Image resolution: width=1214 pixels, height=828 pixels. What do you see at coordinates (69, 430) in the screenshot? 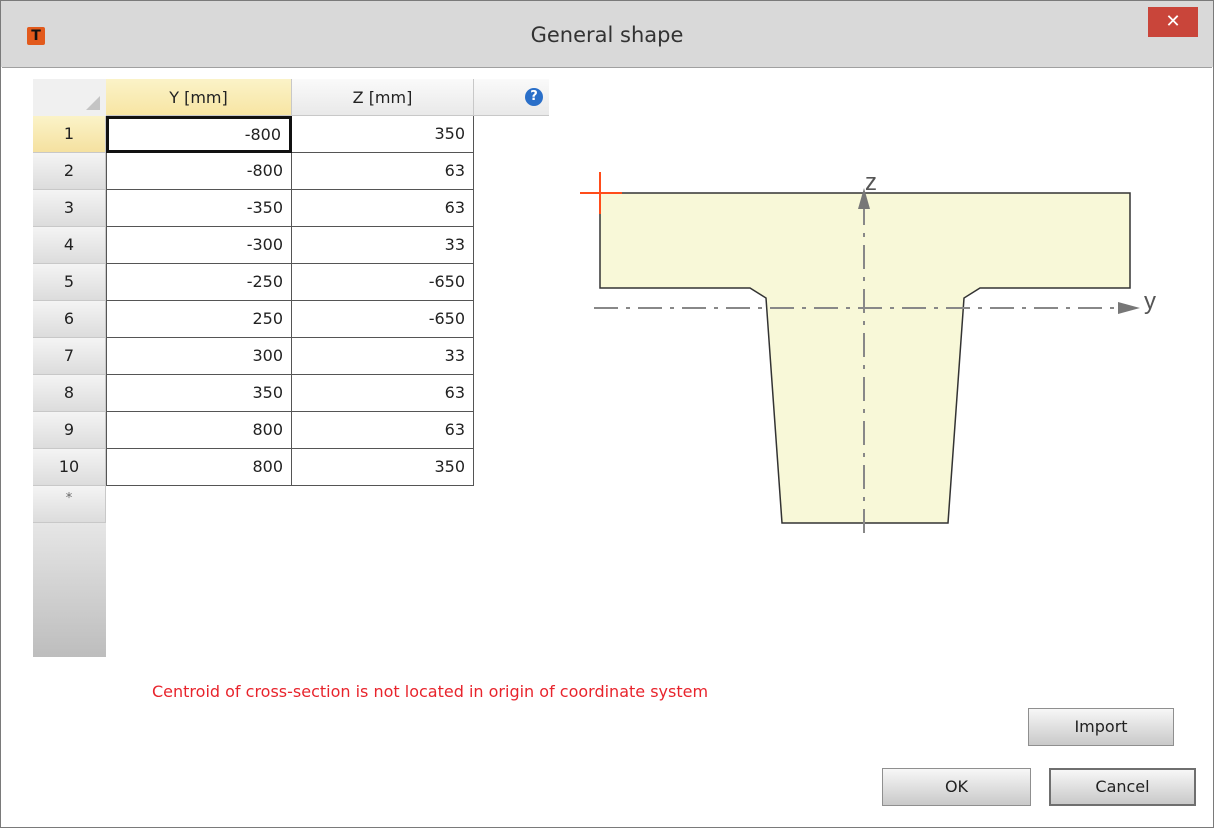
I see `row-header: 9` at bounding box center [69, 430].